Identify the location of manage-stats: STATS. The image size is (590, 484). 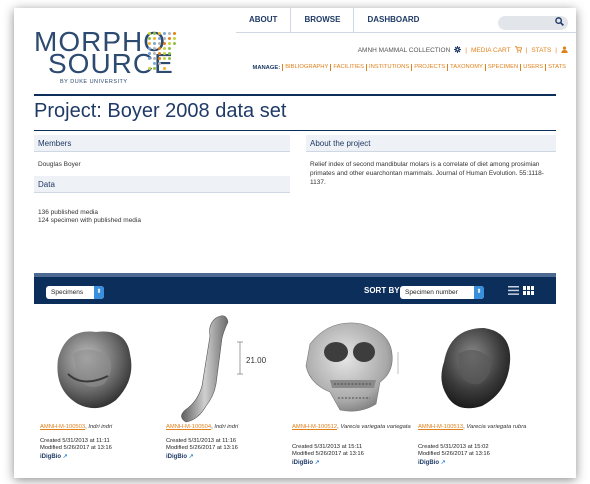
(556, 67).